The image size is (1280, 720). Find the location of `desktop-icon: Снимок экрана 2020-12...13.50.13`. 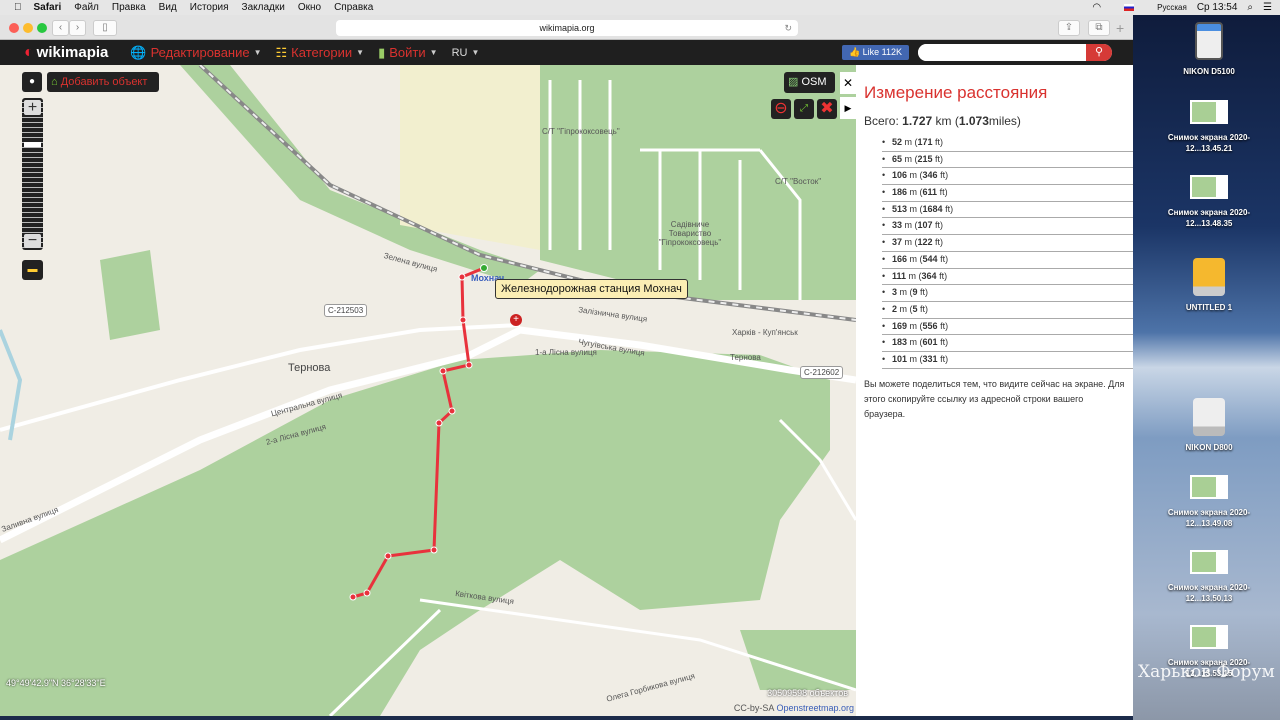

desktop-icon: Снимок экрана 2020-12...13.50.13 is located at coordinates (1209, 577).